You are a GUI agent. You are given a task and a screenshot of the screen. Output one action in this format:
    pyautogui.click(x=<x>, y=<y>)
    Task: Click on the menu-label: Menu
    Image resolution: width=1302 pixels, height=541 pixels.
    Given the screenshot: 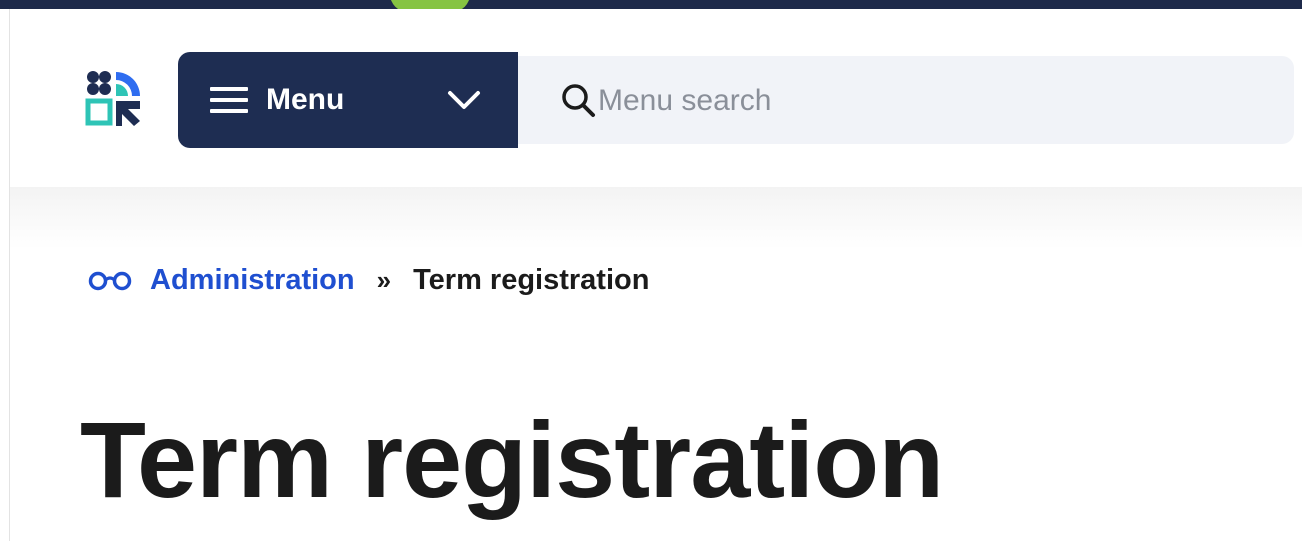 What is the action you would take?
    pyautogui.click(x=305, y=99)
    